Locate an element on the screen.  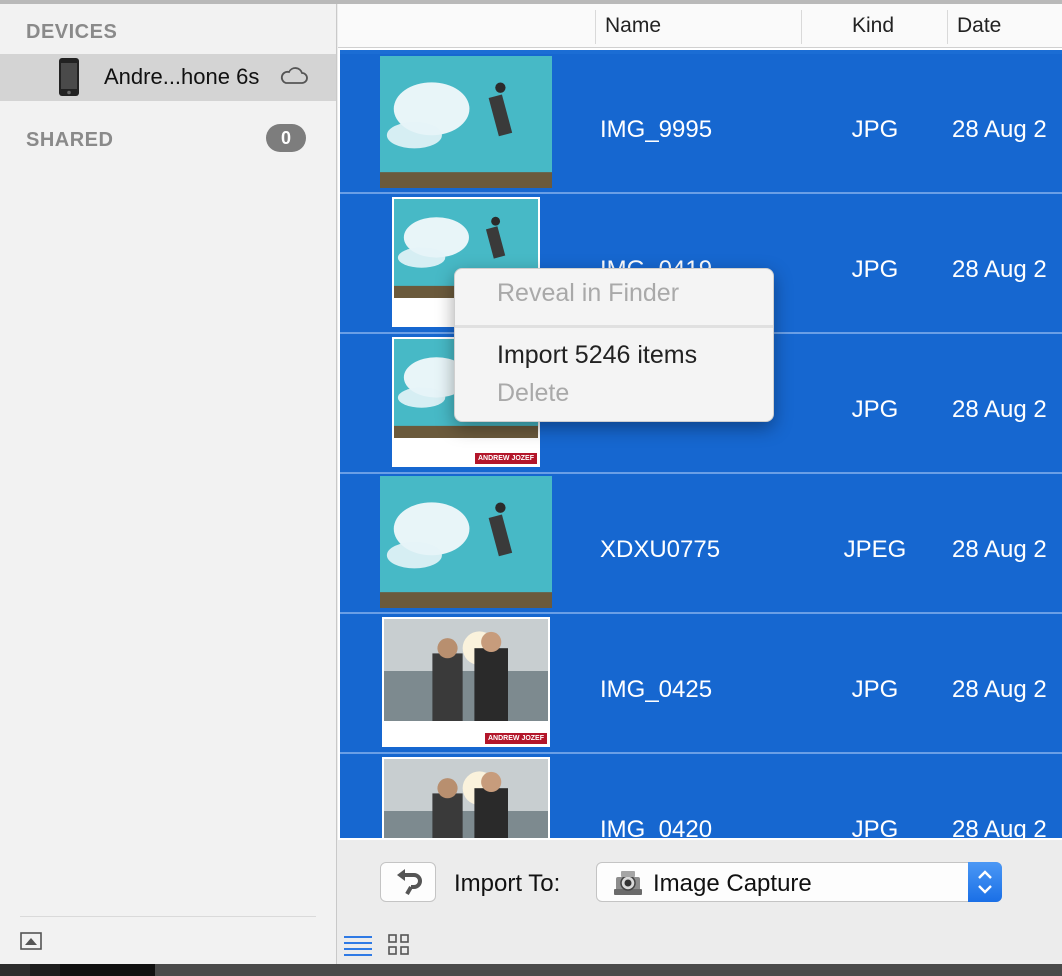
row-name: XDXU0775 is located at coordinates (660, 549).